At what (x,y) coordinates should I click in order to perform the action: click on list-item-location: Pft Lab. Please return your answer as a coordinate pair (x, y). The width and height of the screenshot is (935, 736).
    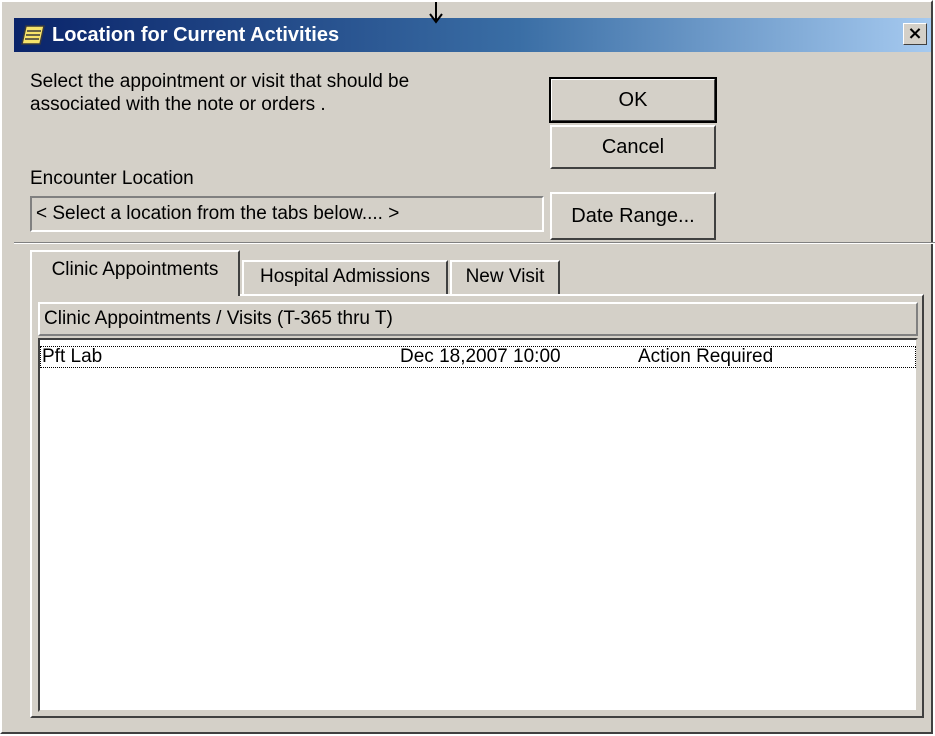
    Looking at the image, I should click on (72, 356).